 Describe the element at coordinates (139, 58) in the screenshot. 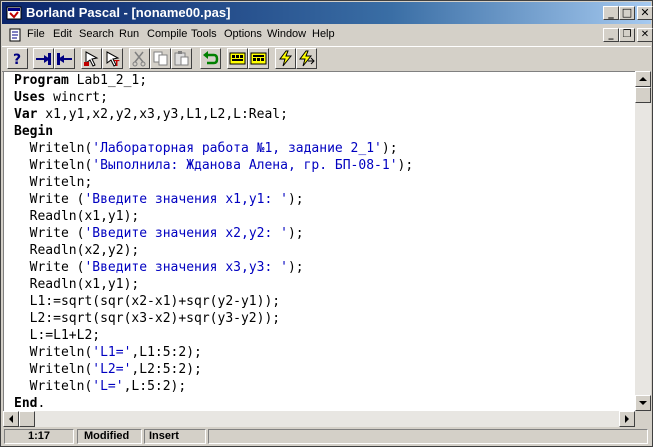

I see `cut-button` at that location.